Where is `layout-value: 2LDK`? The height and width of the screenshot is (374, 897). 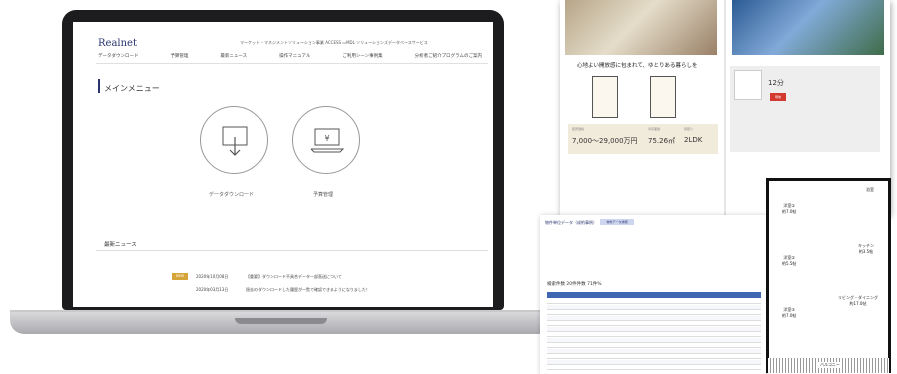 layout-value: 2LDK is located at coordinates (693, 140).